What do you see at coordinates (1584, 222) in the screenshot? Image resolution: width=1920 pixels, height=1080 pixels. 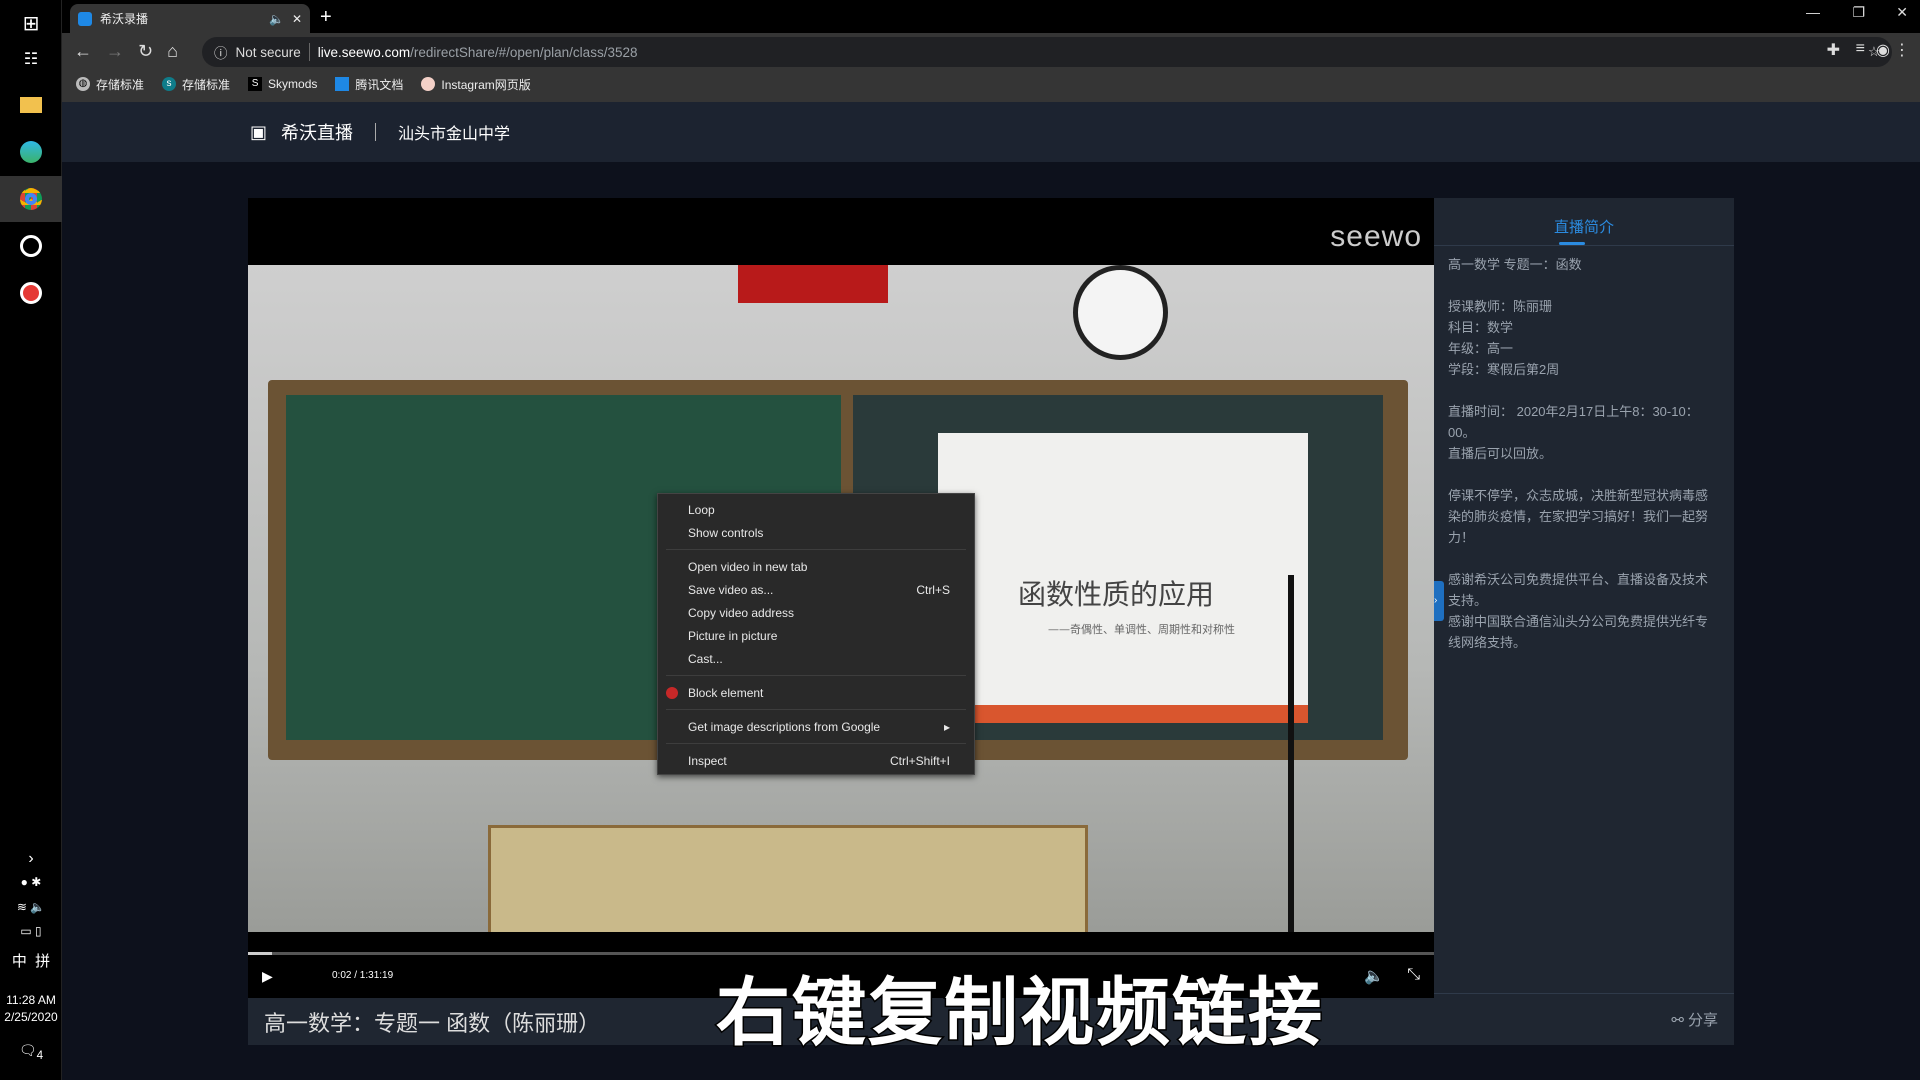 I see `tab-live-intro: 直播简介` at bounding box center [1584, 222].